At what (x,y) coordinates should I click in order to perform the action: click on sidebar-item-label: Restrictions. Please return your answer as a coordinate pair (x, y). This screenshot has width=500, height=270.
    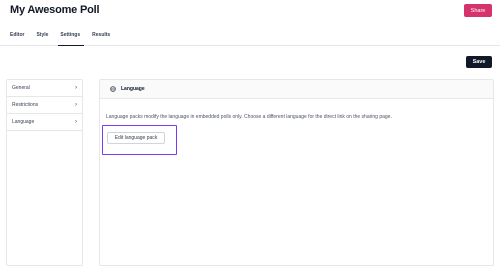
    Looking at the image, I should click on (25, 105).